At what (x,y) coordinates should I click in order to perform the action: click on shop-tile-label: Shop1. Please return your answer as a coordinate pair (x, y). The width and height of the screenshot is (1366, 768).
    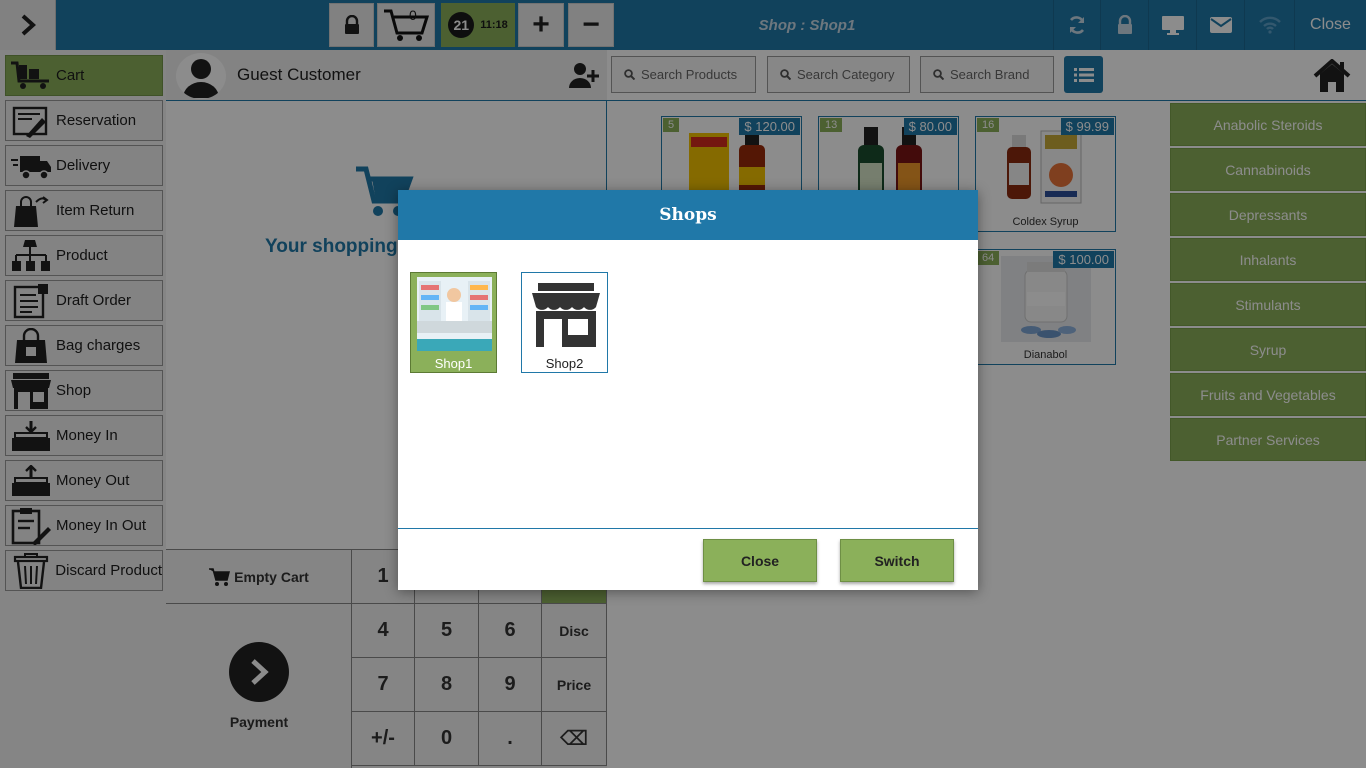
    Looking at the image, I should click on (453, 363).